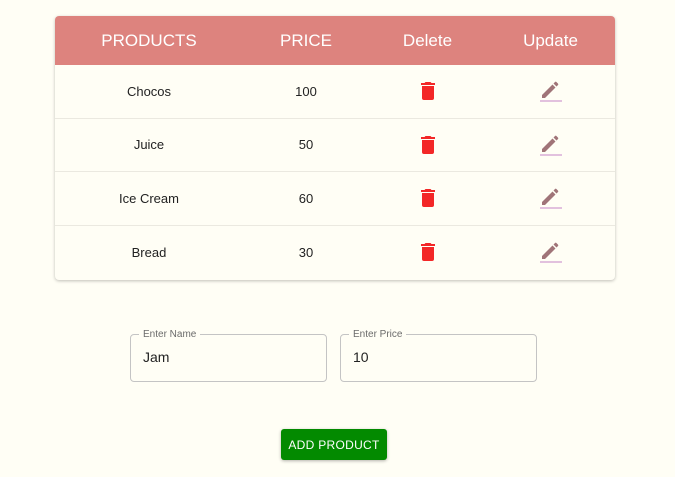  I want to click on table-row: Chocos 100, so click(335, 92).